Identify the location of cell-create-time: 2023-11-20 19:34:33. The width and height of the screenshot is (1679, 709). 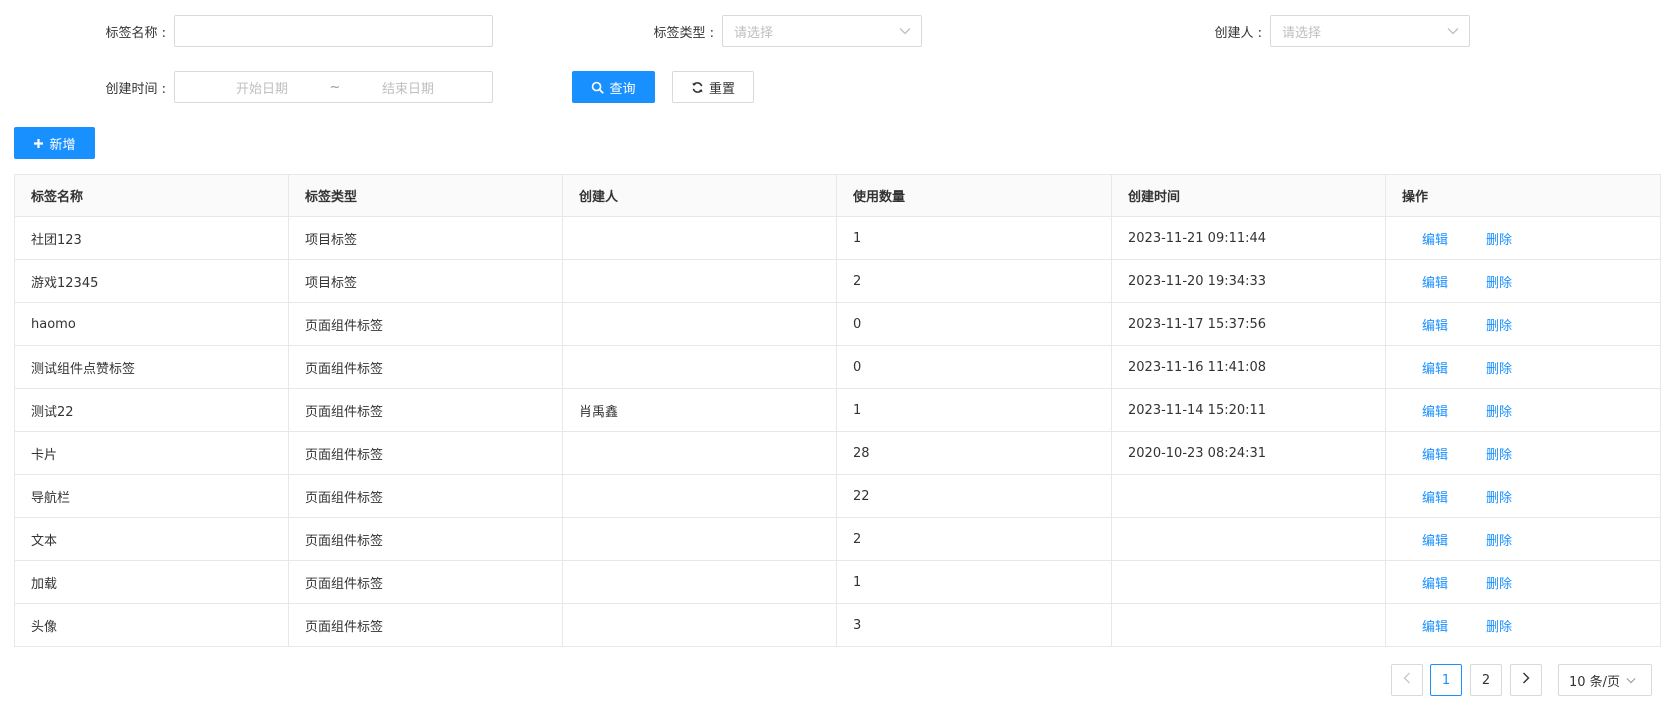
(1248, 281).